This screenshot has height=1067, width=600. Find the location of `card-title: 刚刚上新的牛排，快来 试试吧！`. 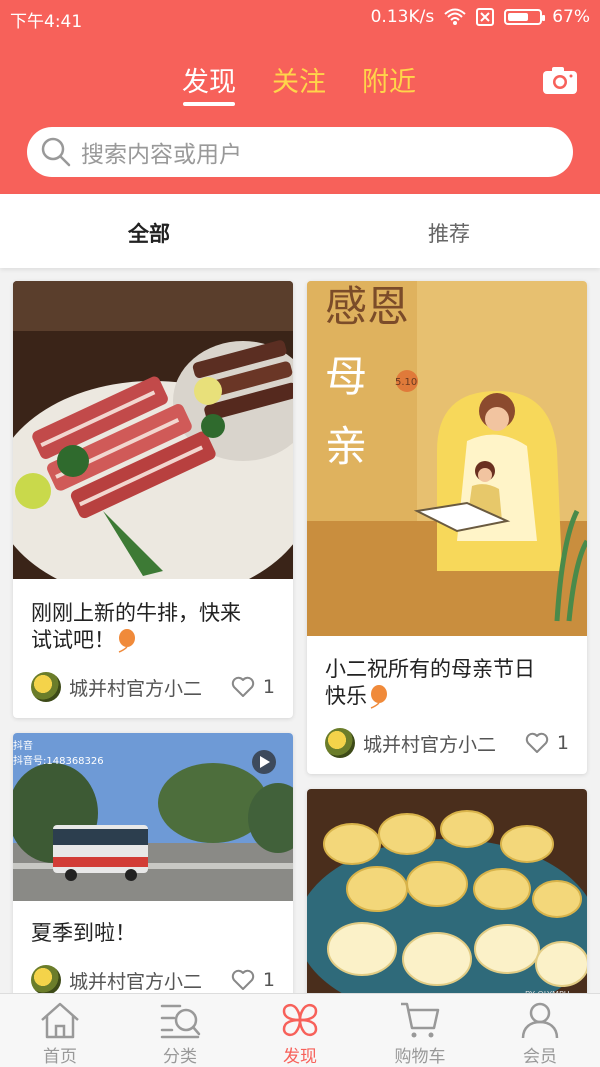

card-title: 刚刚上新的牛排，快来 试试吧！ is located at coordinates (136, 627).